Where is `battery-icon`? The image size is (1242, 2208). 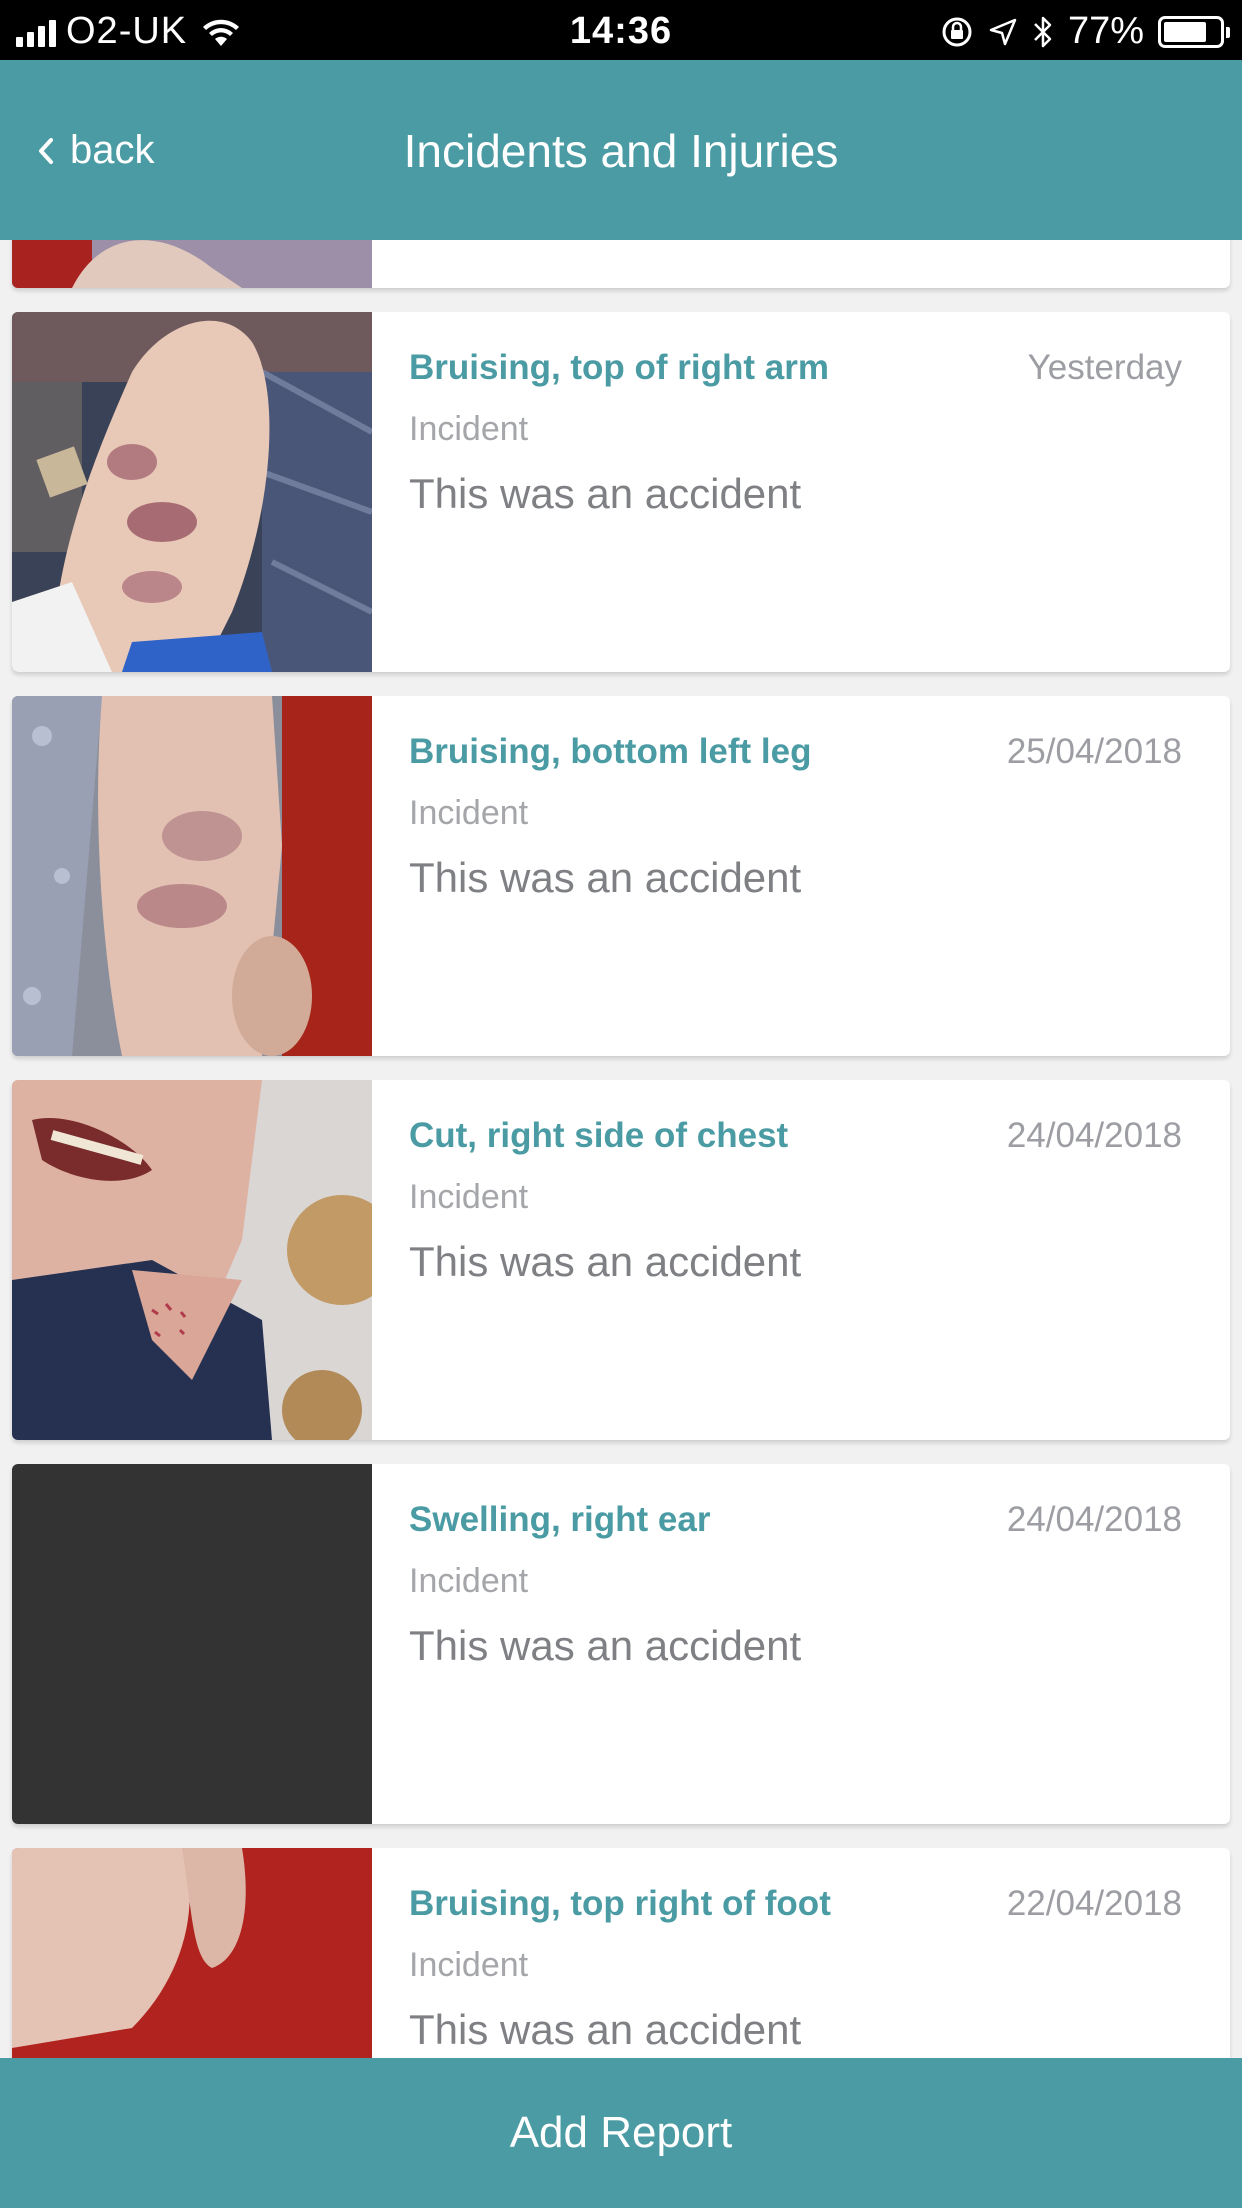 battery-icon is located at coordinates (1194, 31).